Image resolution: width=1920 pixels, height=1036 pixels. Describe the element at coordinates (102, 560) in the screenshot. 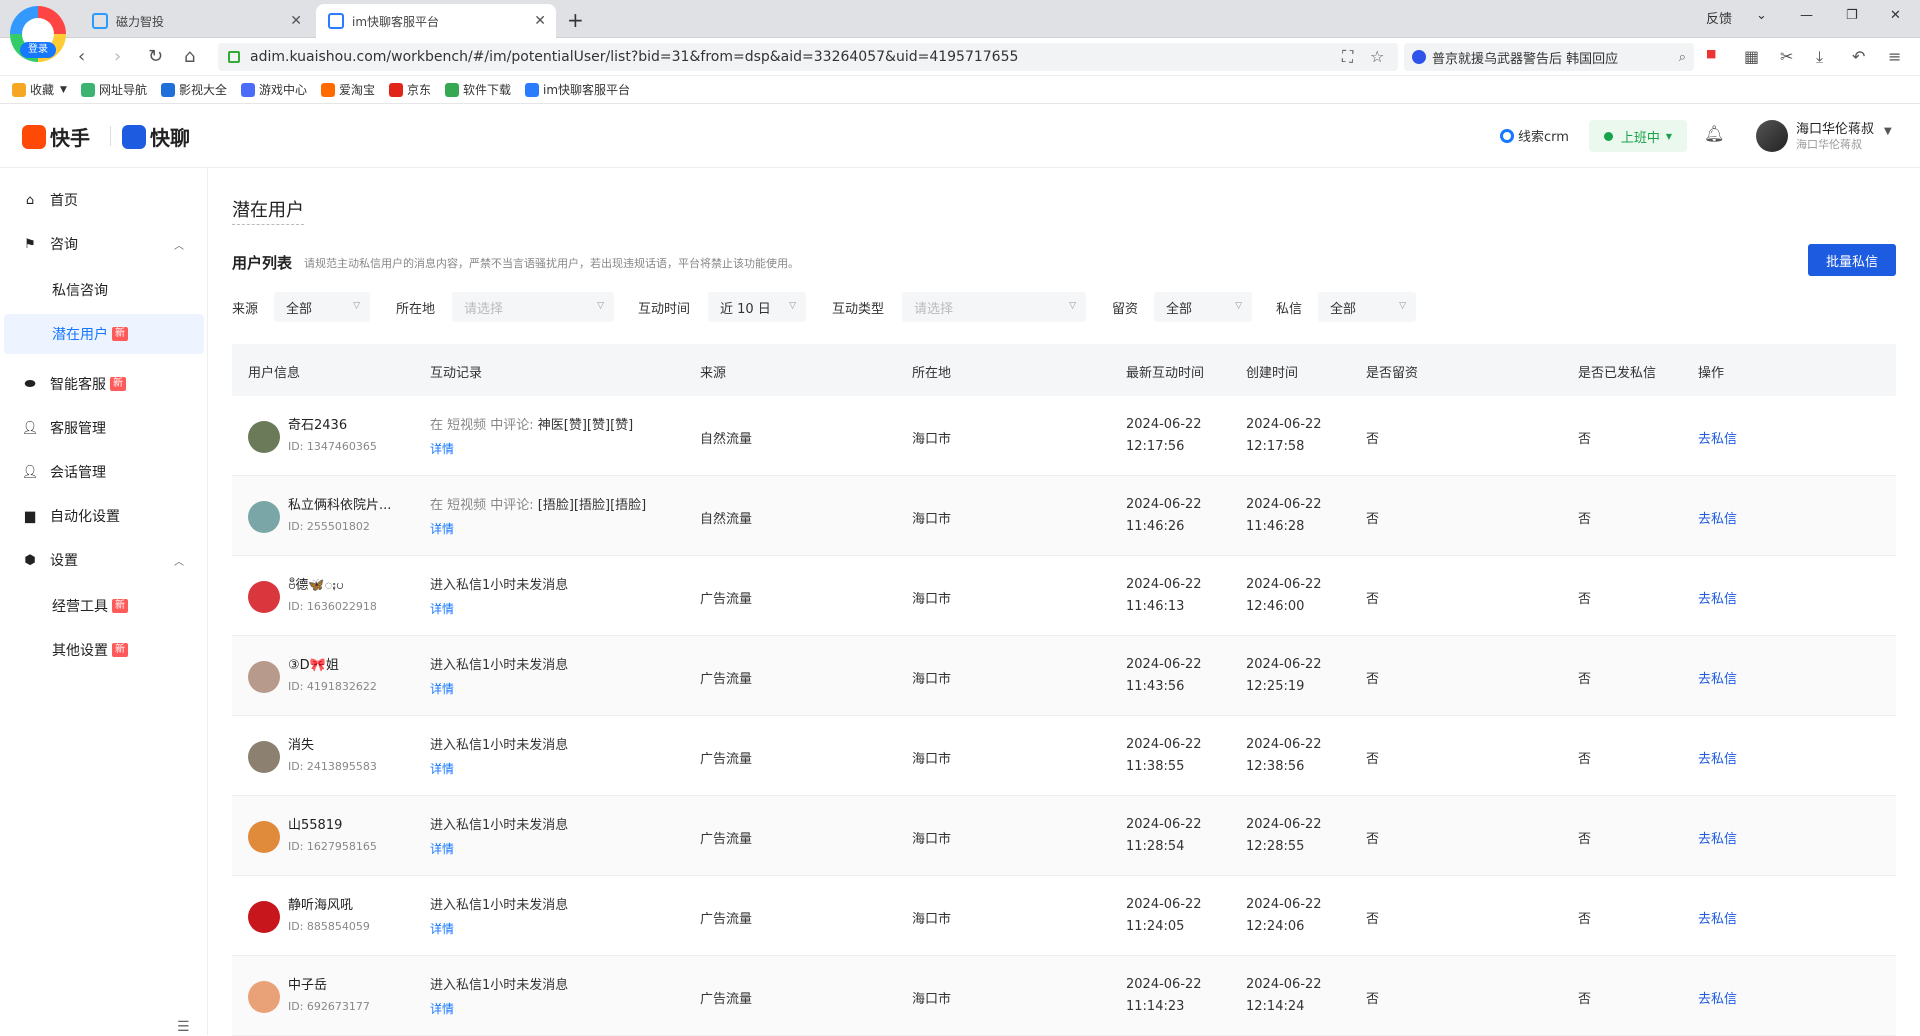

I see `sidebar-item-settings: ⬢ 设置 ︿` at that location.